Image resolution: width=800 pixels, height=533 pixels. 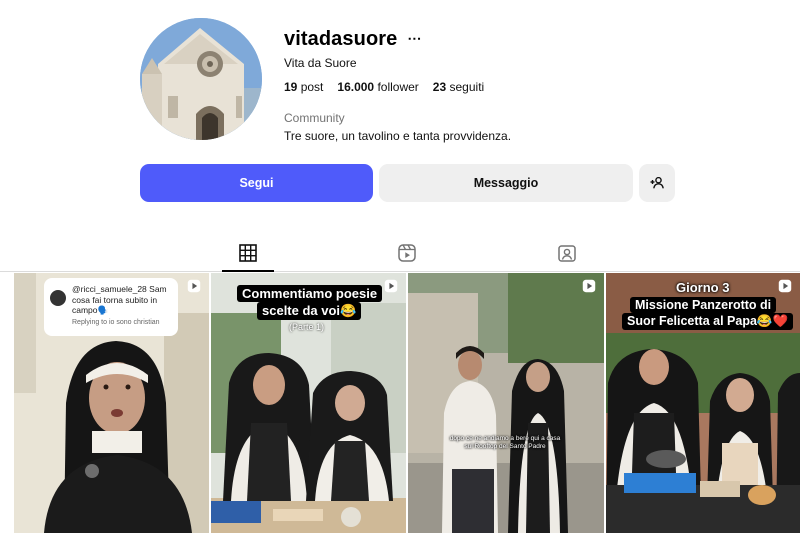 What do you see at coordinates (116, 322) in the screenshot?
I see `reply-footer: Replying to io sono christian` at bounding box center [116, 322].